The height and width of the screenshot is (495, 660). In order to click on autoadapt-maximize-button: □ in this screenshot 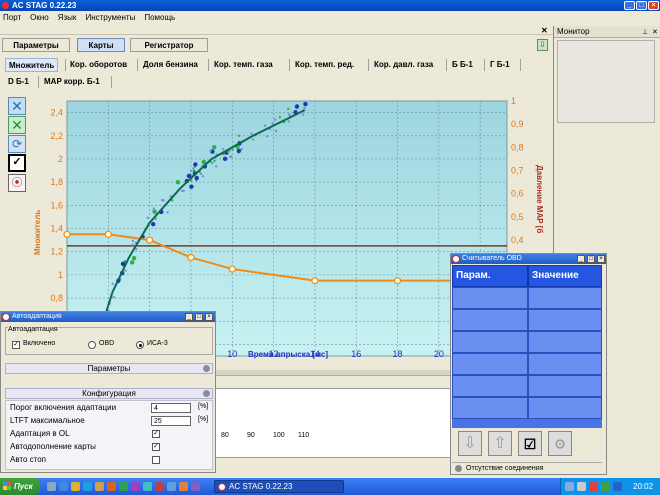, I will do `click(199, 317)`.